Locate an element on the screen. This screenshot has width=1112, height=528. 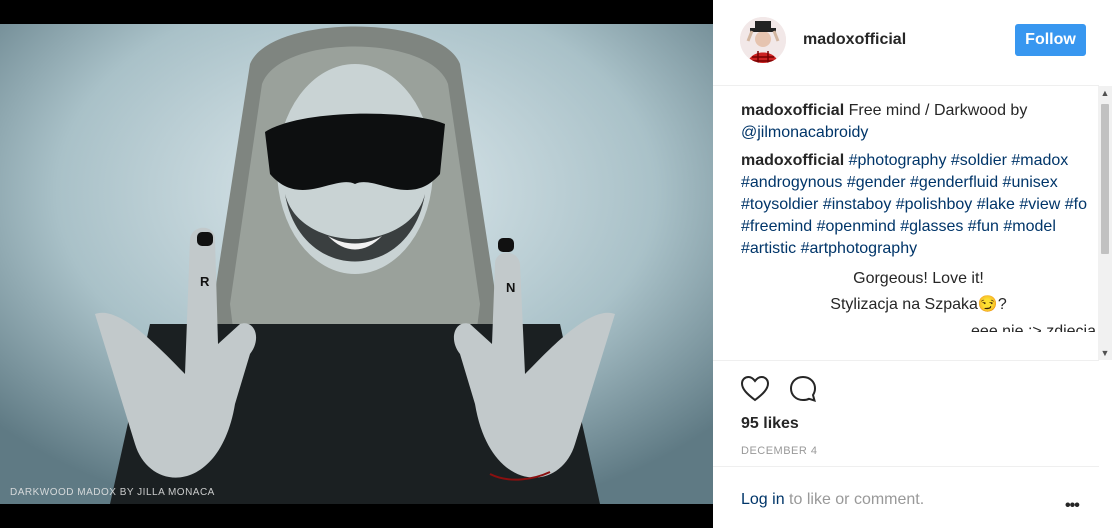
login-prompt-text: to like or comment. is located at coordinates (854, 499).